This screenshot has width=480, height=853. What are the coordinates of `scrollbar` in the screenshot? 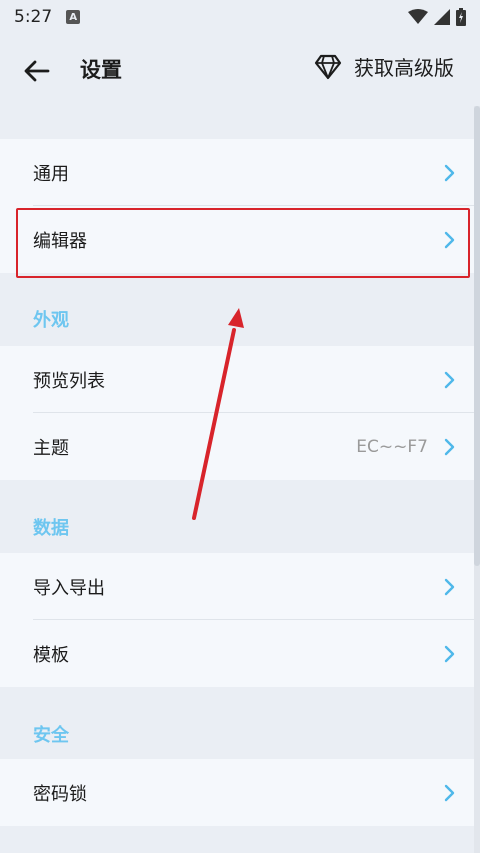 It's located at (477, 479).